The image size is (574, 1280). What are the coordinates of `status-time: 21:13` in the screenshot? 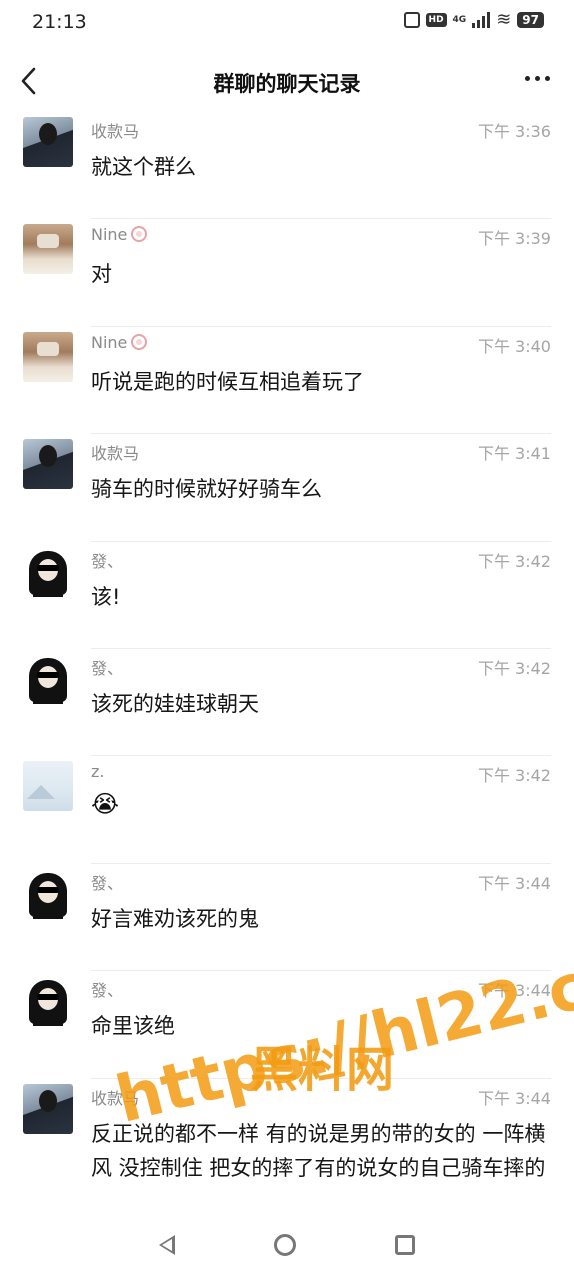 It's located at (59, 22).